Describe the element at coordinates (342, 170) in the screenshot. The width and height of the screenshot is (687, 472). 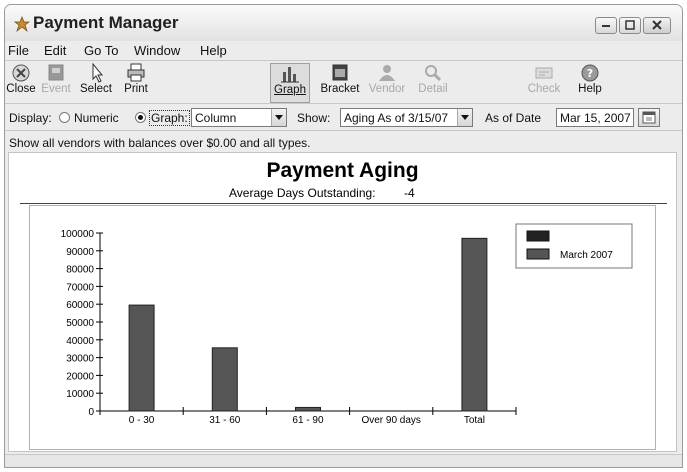
I see `report-title: Payment Aging` at that location.